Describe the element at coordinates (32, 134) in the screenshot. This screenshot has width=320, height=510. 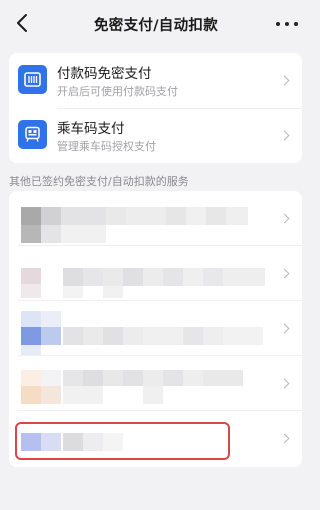
I see `transit-code-icon` at that location.